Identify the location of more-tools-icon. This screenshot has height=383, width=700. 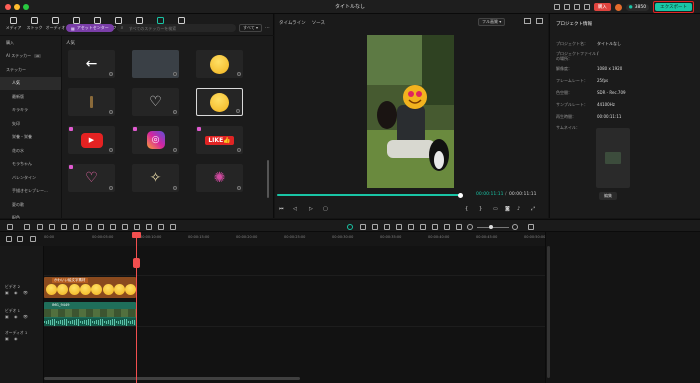
(173, 227).